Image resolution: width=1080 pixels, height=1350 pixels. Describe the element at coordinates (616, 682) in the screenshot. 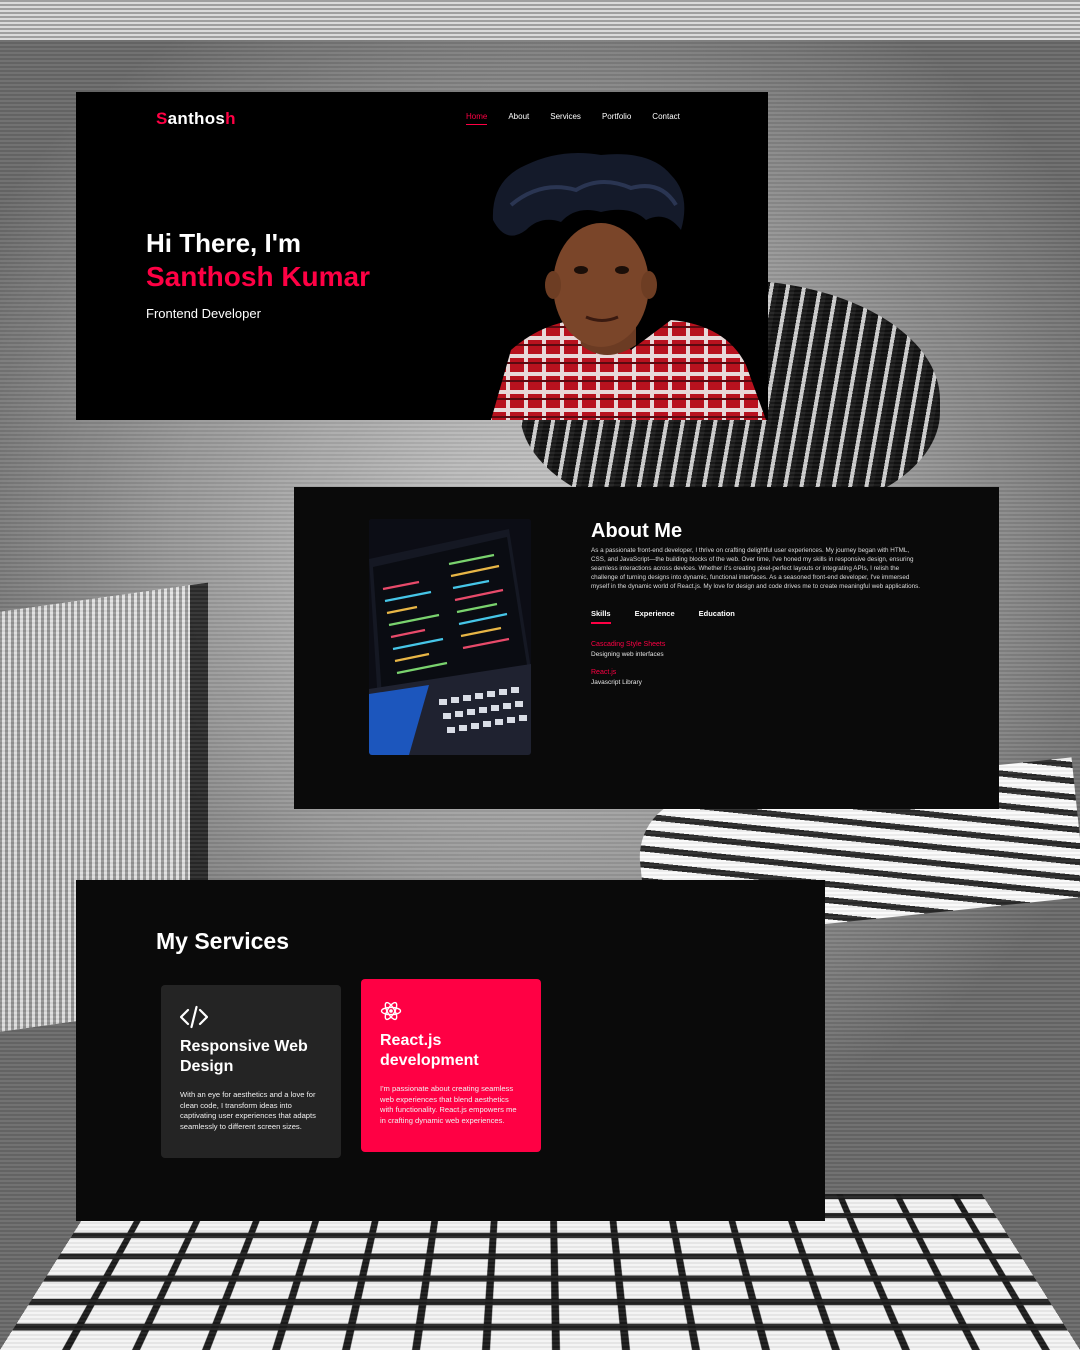

I see `skill-description: Javascript Library` at that location.